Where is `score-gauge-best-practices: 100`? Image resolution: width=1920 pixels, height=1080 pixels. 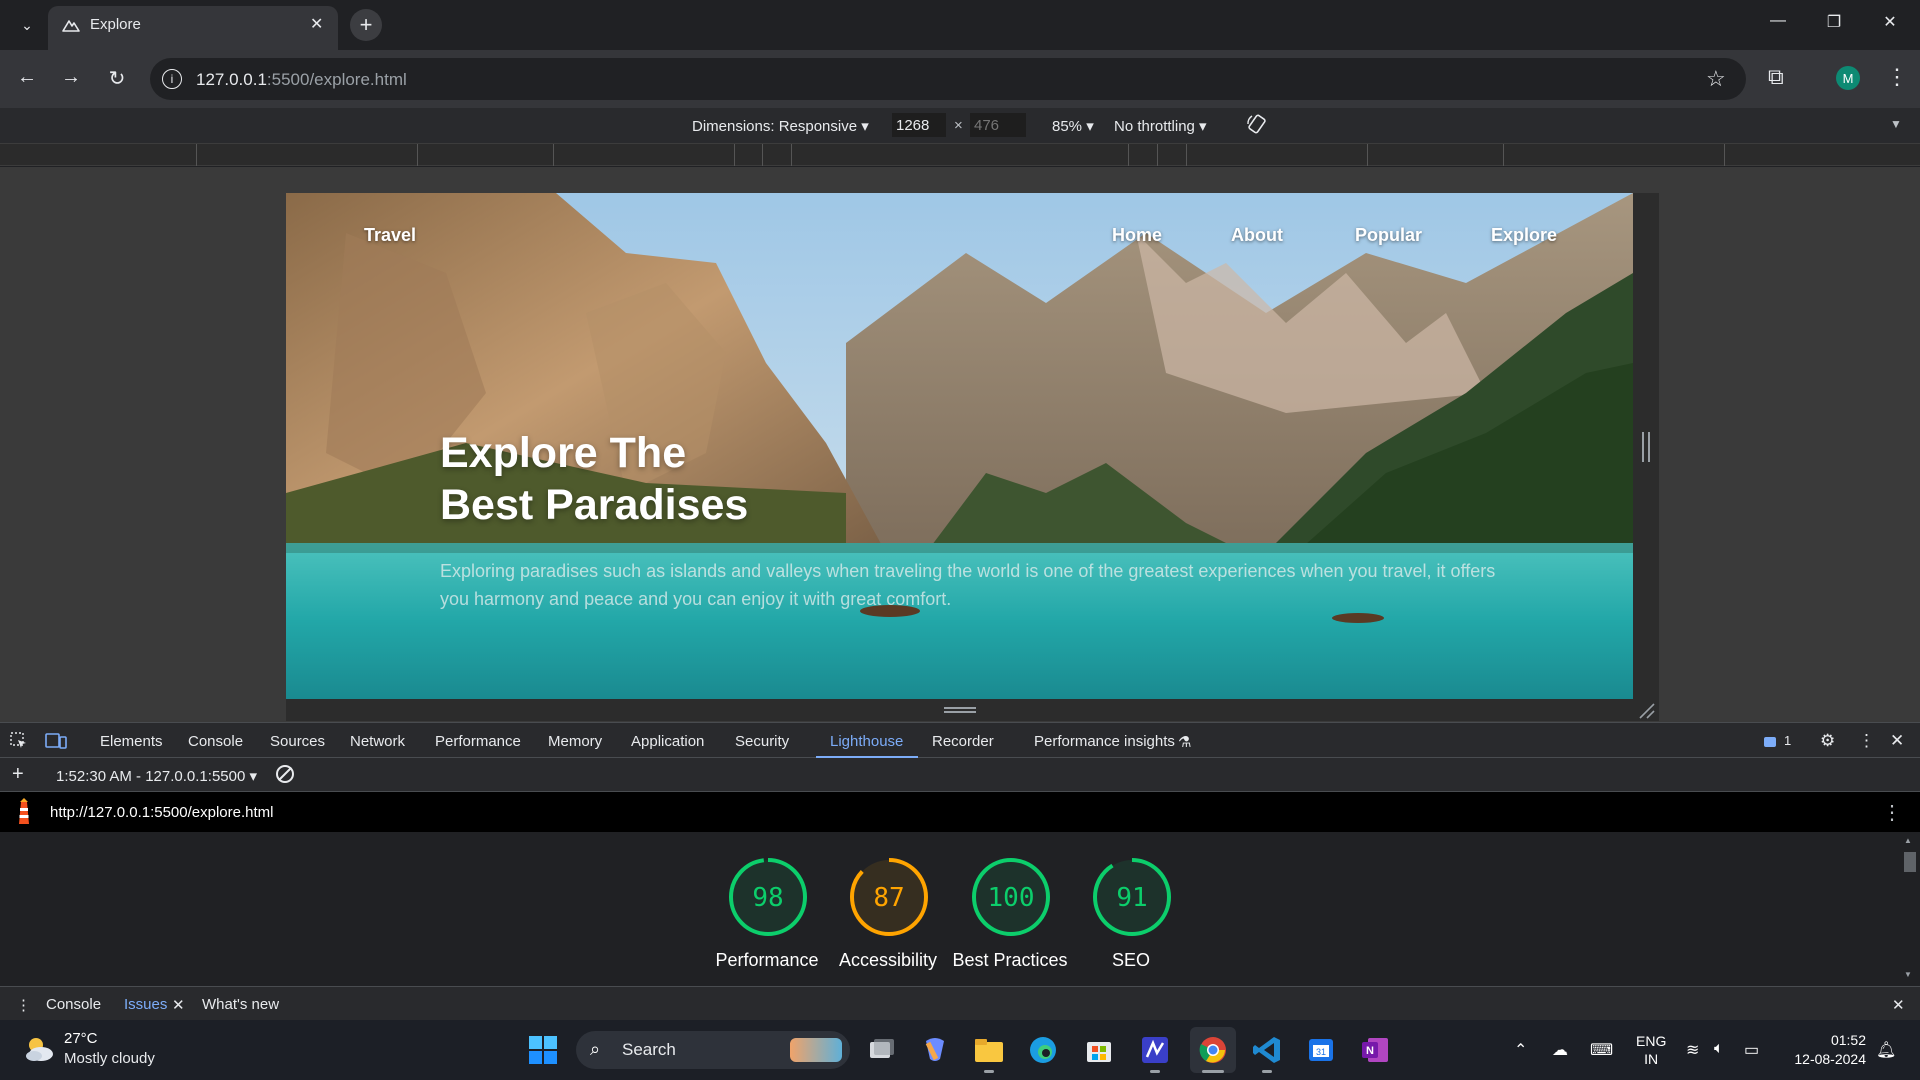 score-gauge-best-practices: 100 is located at coordinates (1011, 897).